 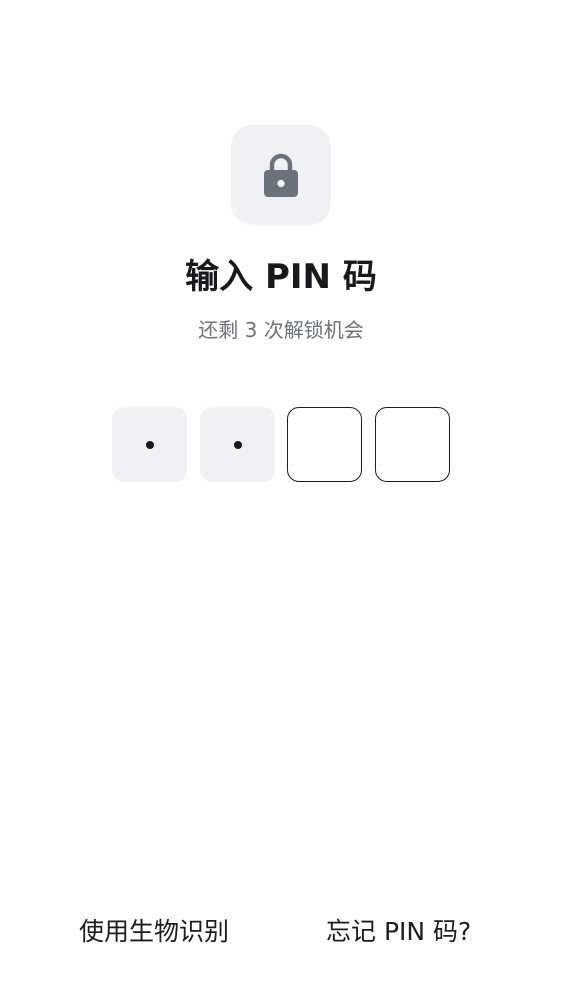 I want to click on use-biometrics-button: 使用生物识别, so click(x=154, y=932).